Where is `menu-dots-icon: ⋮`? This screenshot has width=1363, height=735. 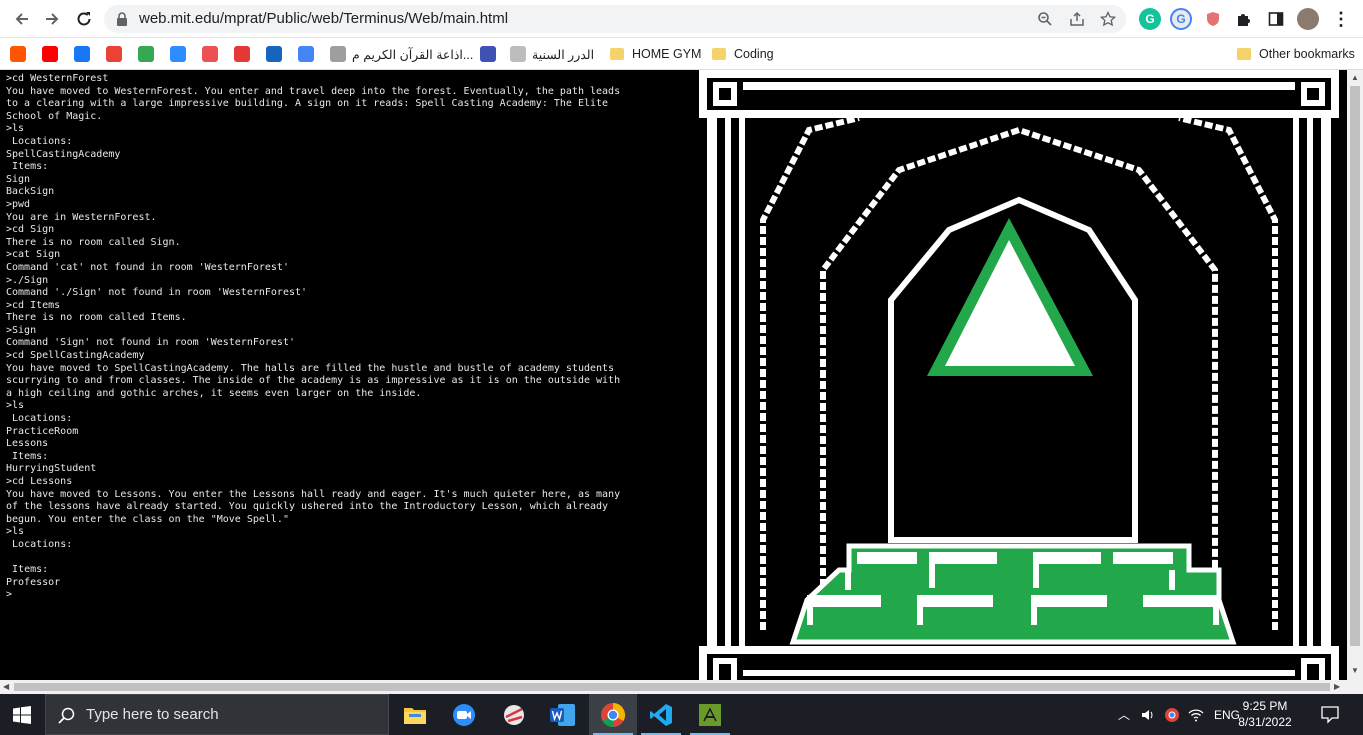 menu-dots-icon: ⋮ is located at coordinates (1341, 19).